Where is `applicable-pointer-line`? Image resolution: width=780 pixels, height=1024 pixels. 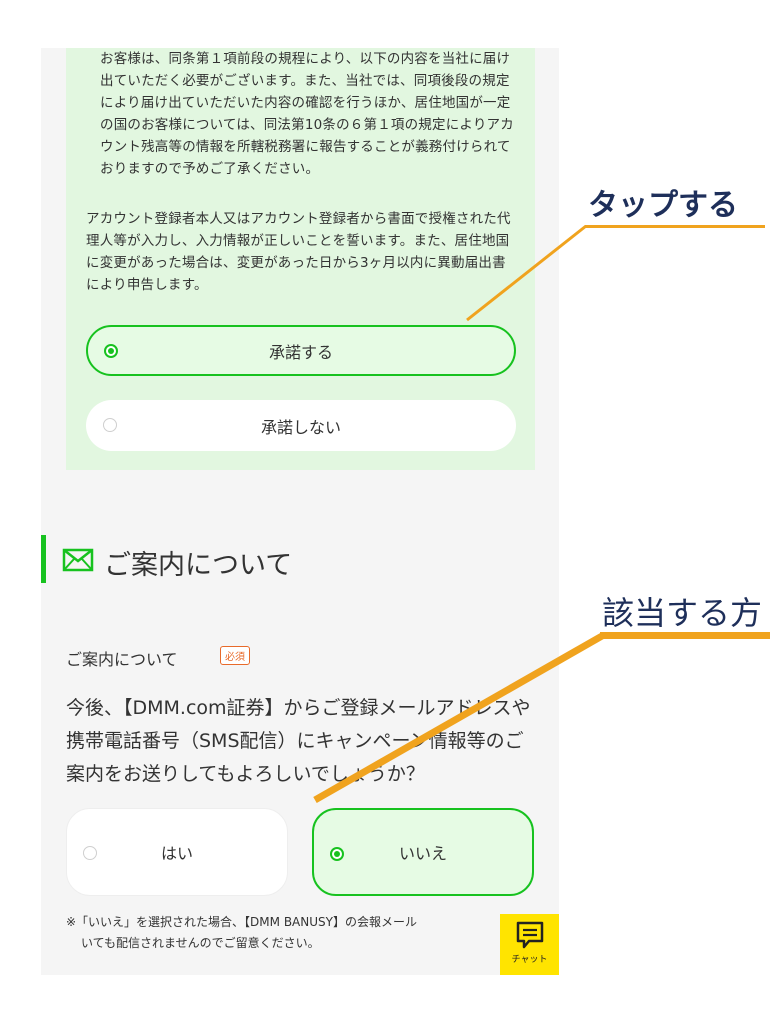
applicable-pointer-line is located at coordinates (458, 718).